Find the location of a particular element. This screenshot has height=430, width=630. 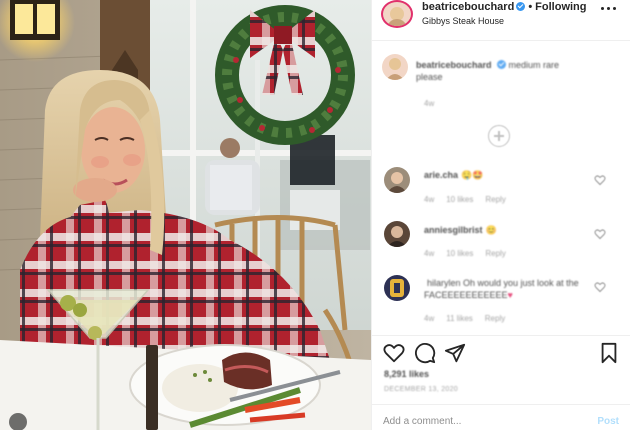

following-button: Following is located at coordinates (560, 7).